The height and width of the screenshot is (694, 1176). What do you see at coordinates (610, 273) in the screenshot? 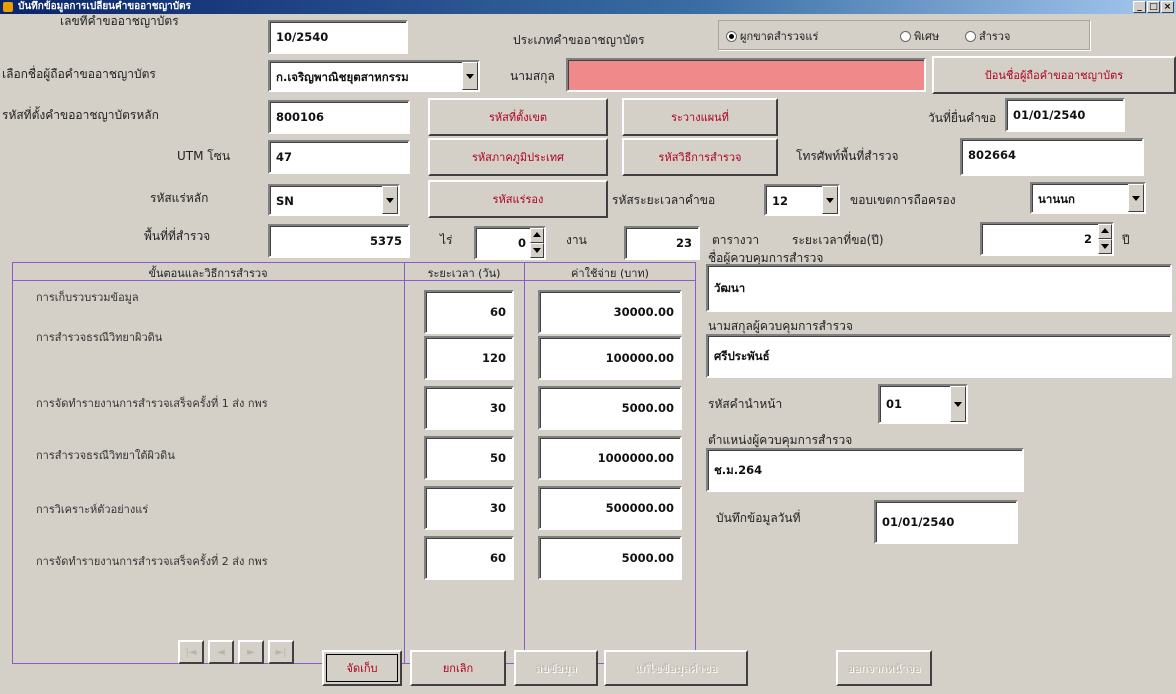
I see `col-header-cost: ค่าใช้จ่าย (บาท)` at bounding box center [610, 273].